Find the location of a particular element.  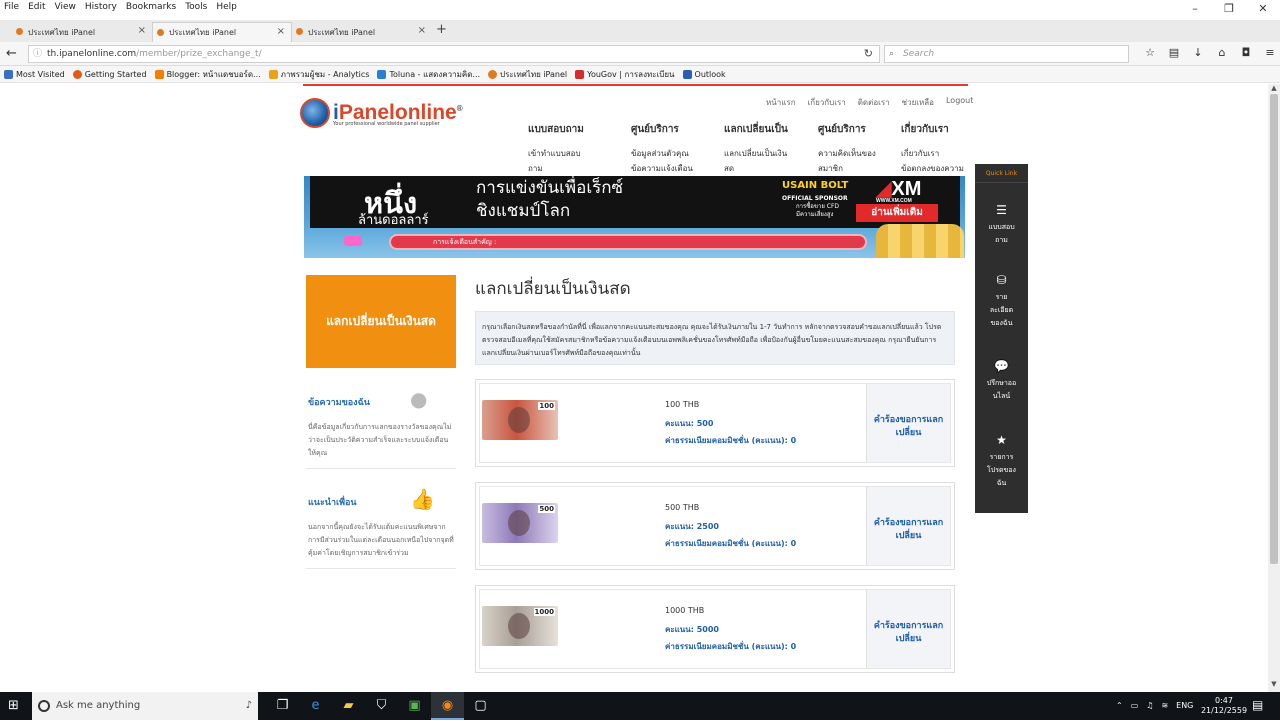

pocket-icon: ◘ is located at coordinates (1246, 52).